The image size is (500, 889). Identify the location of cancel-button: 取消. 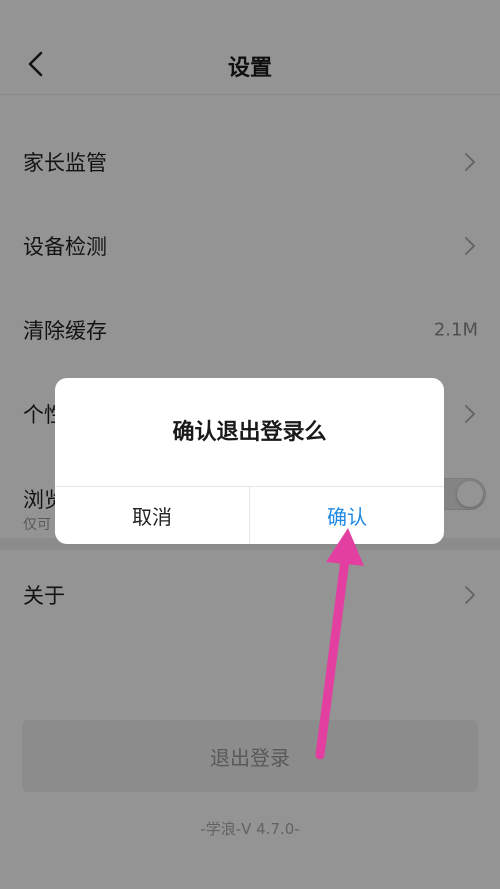
(152, 515).